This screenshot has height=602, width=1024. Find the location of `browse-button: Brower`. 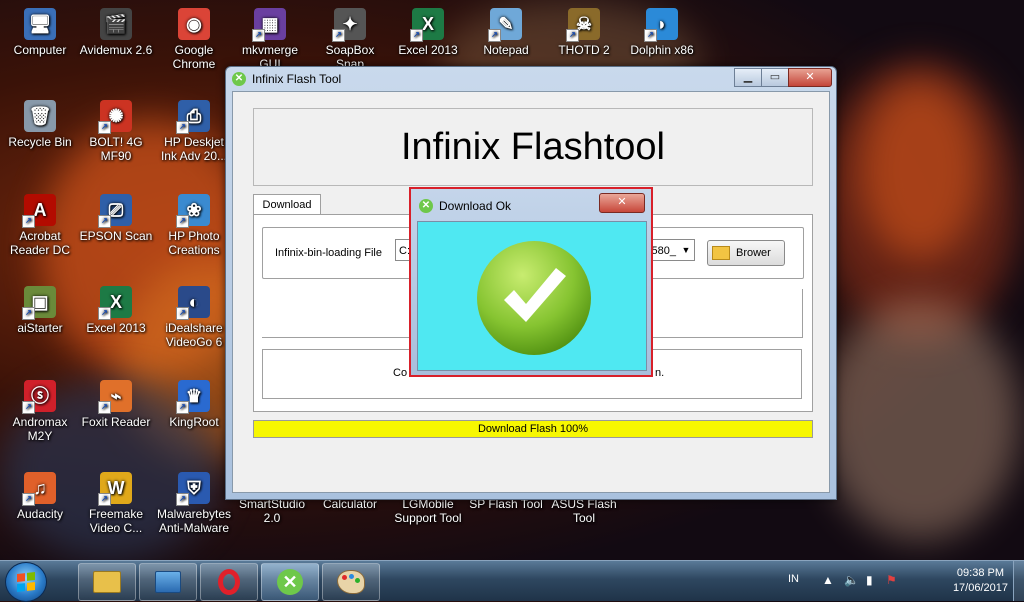

browse-button: Brower is located at coordinates (746, 253).